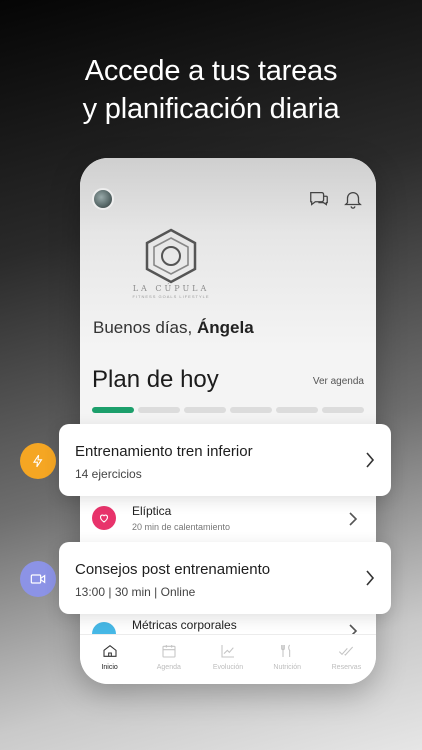 The width and height of the screenshot is (422, 750). I want to click on checks-icon, so click(346, 651).